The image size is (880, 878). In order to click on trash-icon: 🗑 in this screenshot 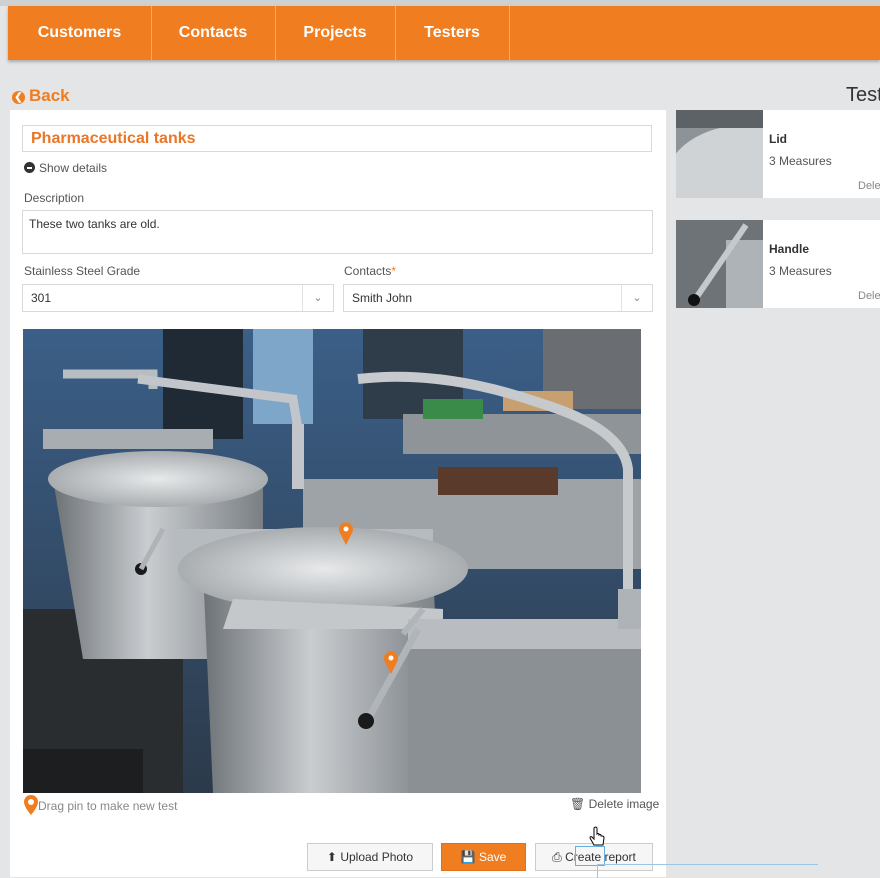, I will do `click(578, 804)`.